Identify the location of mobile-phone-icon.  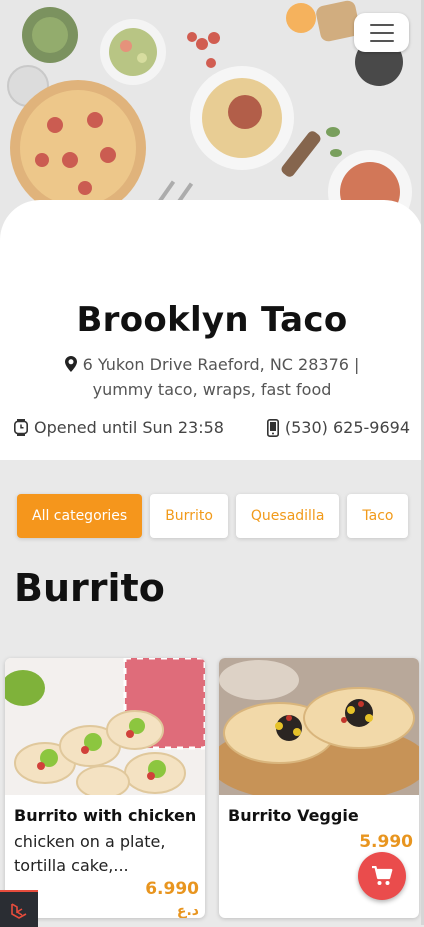
(272, 427).